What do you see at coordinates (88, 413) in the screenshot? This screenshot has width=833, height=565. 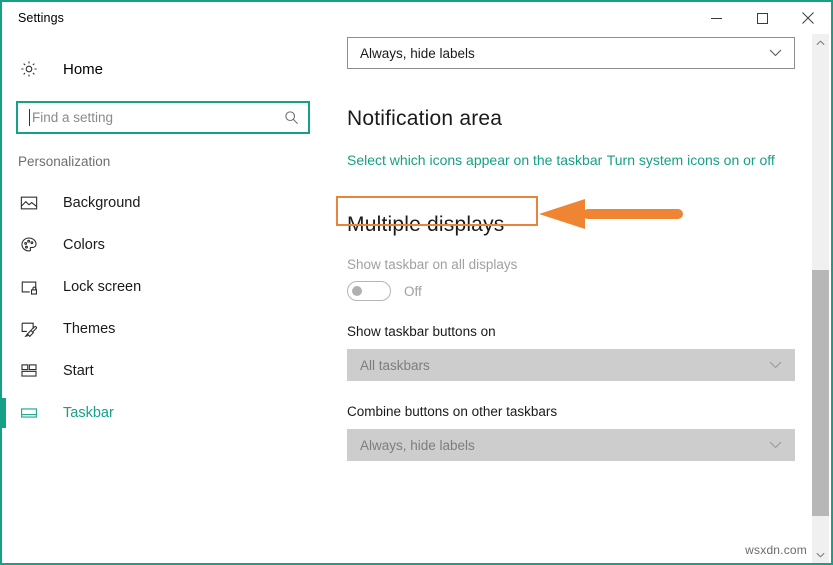 I see `sidebar-item-label: Taskbar` at bounding box center [88, 413].